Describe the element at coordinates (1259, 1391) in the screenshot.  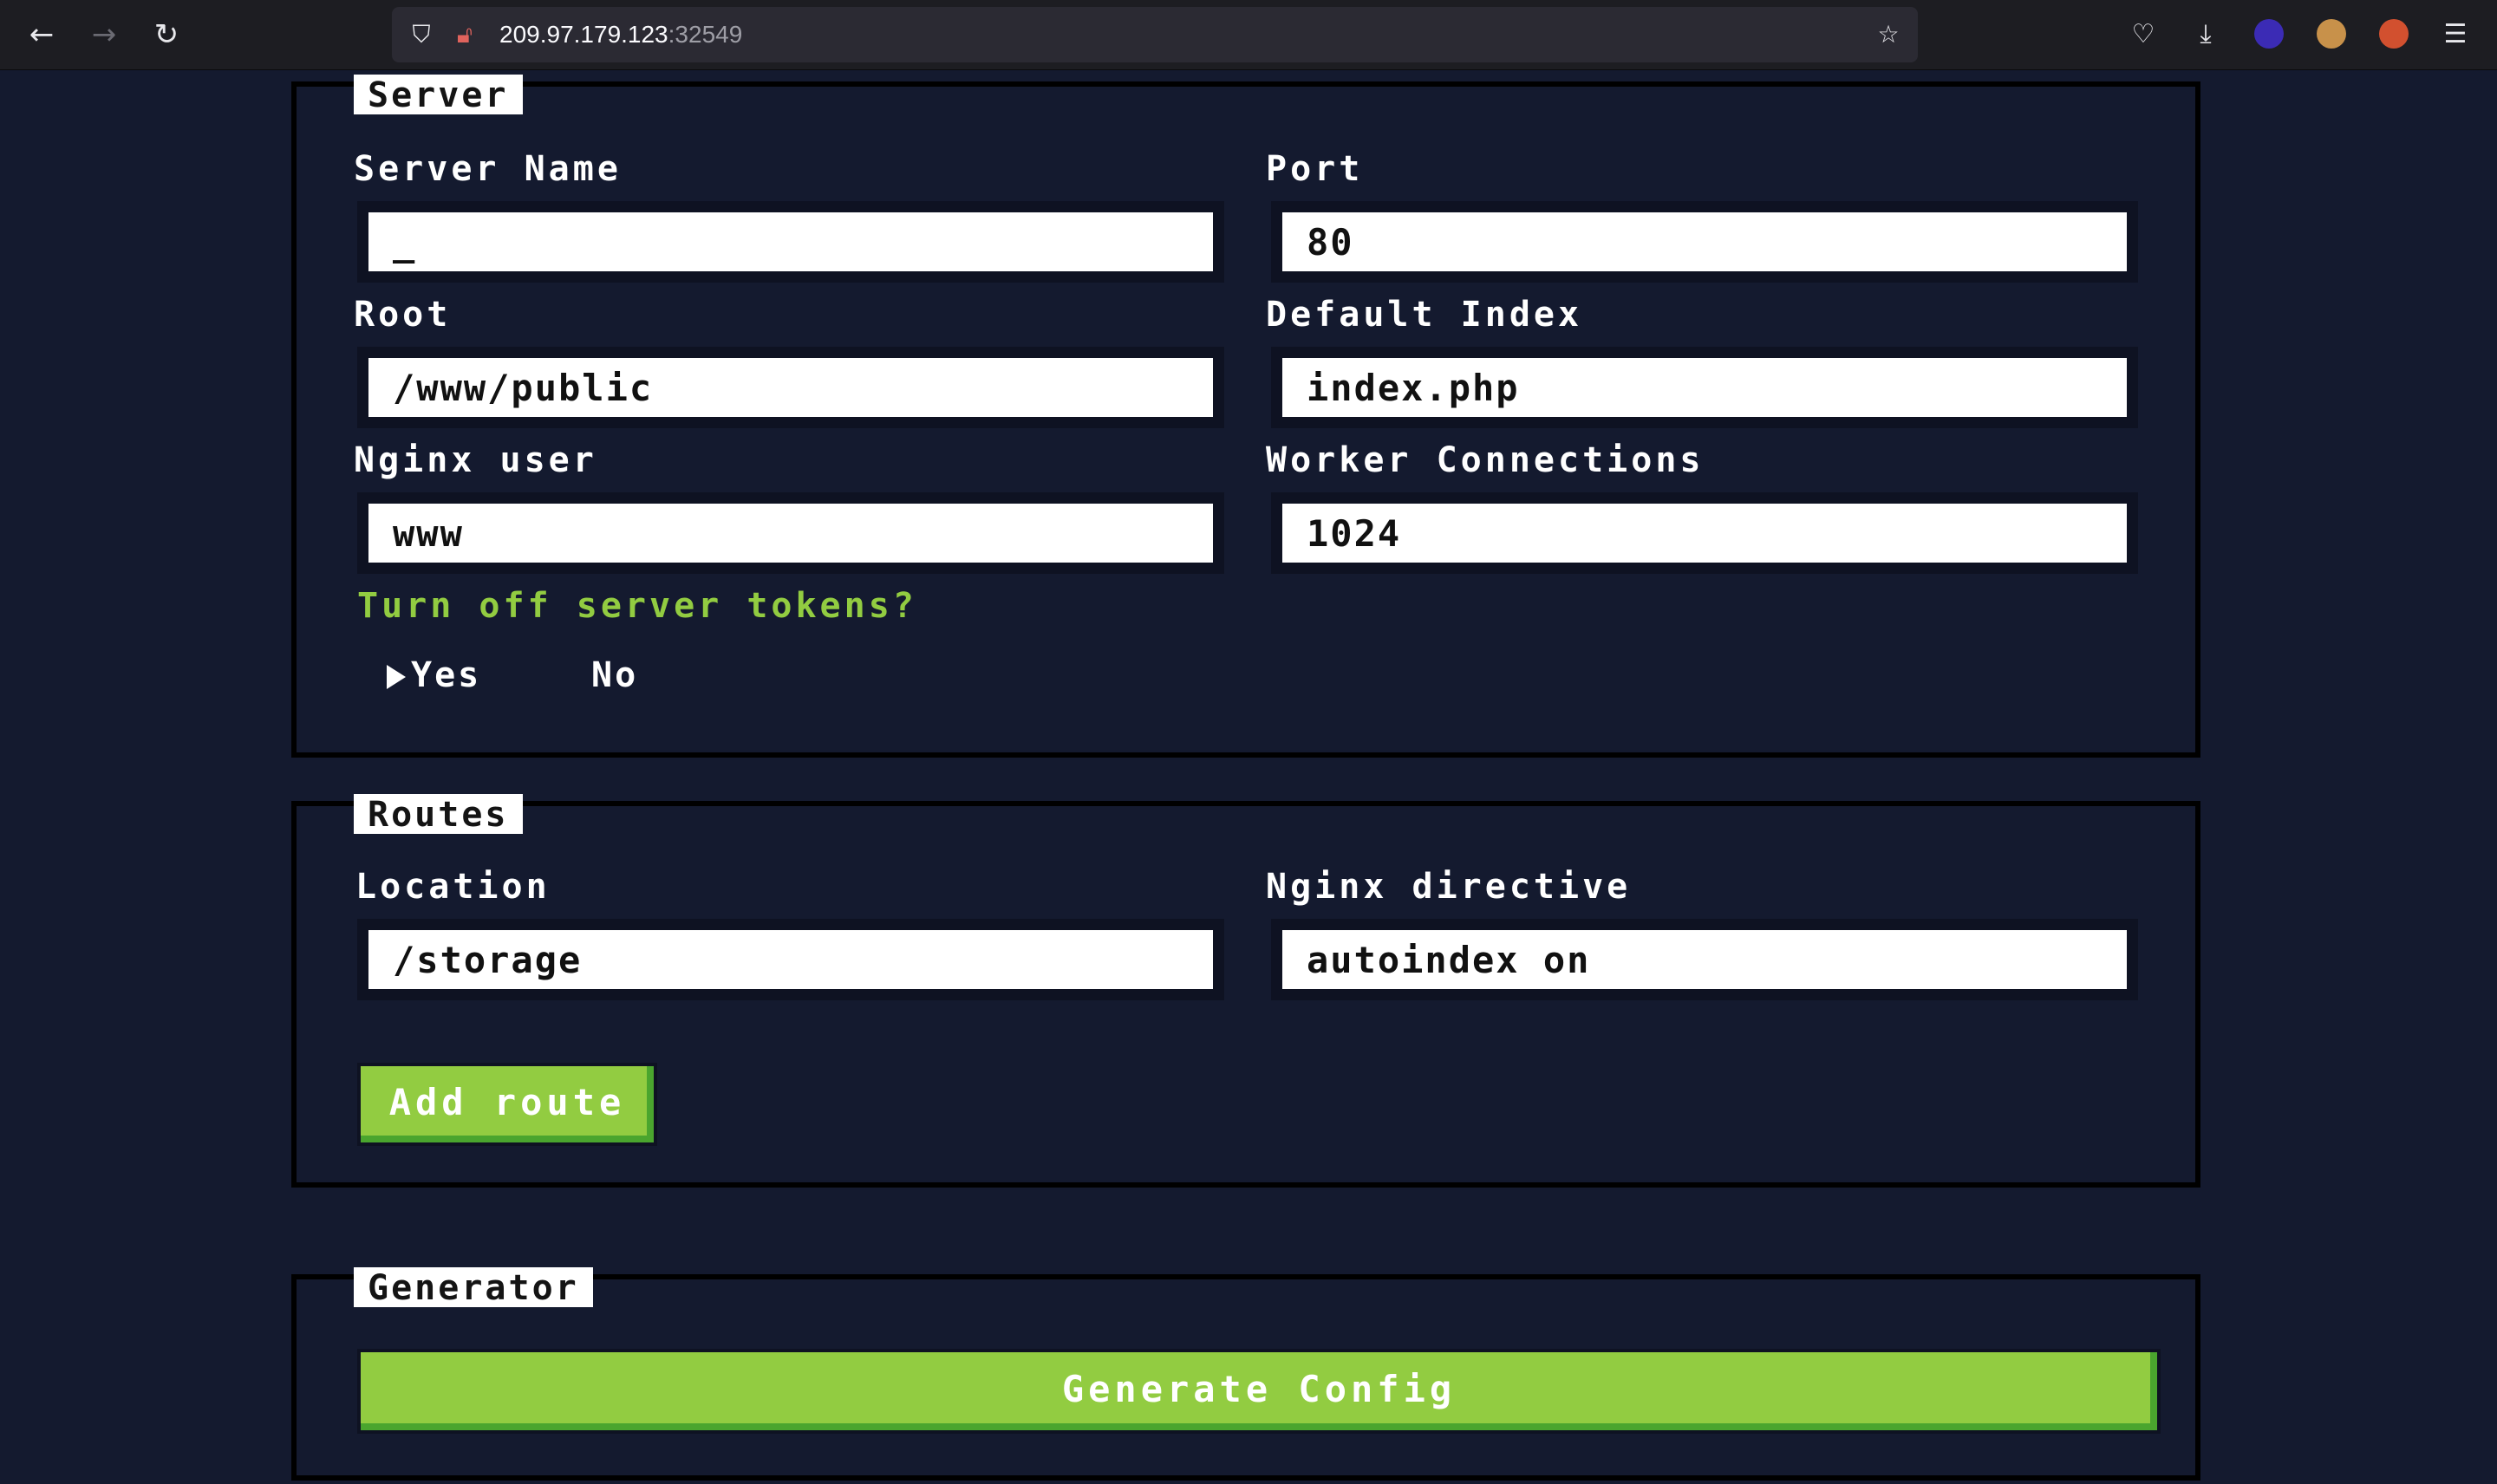
I see `generate-config-button: Generate Config` at that location.